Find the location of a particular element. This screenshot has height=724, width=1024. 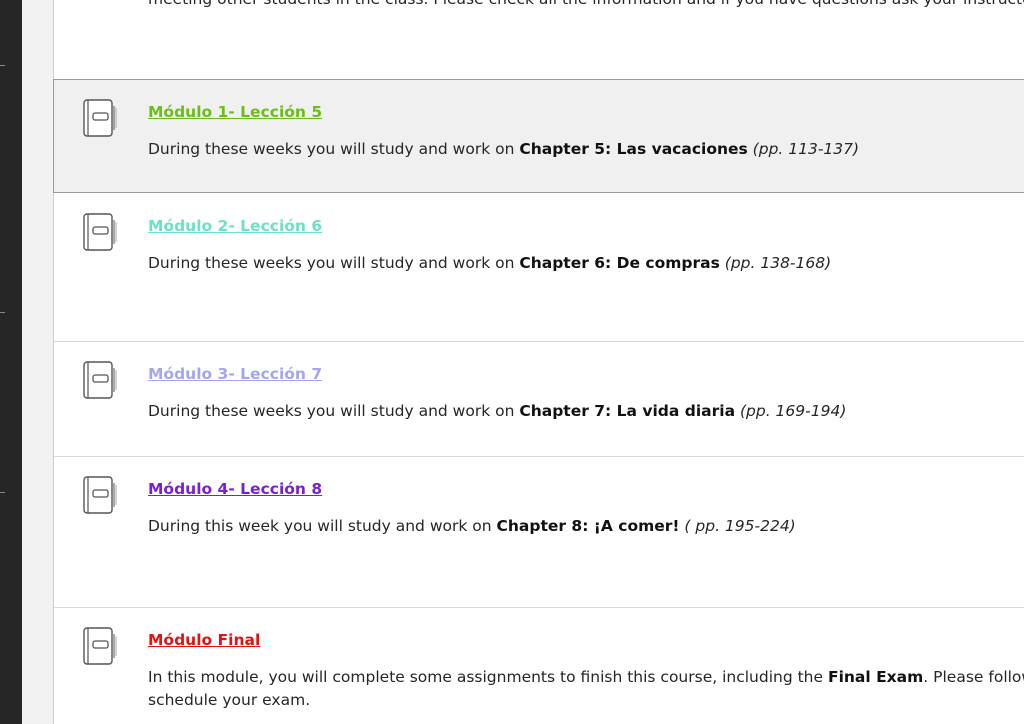

left-navigation-rail is located at coordinates (11, 362).